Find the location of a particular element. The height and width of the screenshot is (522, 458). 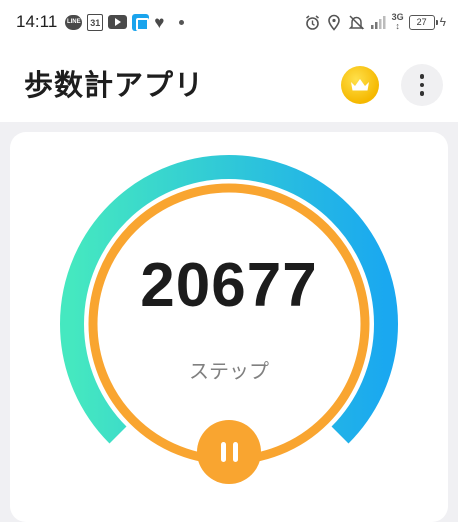

app-icon is located at coordinates (141, 22).